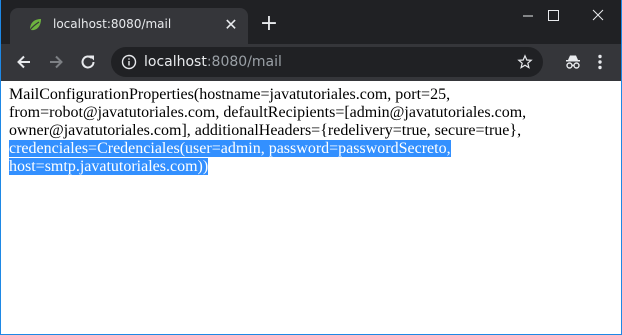 Image resolution: width=622 pixels, height=335 pixels. I want to click on selected-text: host=smtp.javatutoriales.com)), so click(109, 166).